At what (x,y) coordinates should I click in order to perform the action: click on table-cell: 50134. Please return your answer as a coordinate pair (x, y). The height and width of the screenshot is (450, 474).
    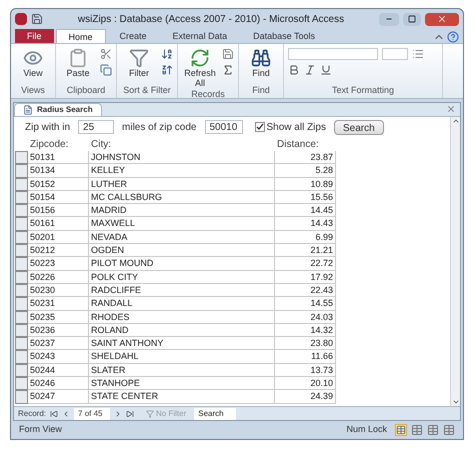
    Looking at the image, I should click on (58, 171).